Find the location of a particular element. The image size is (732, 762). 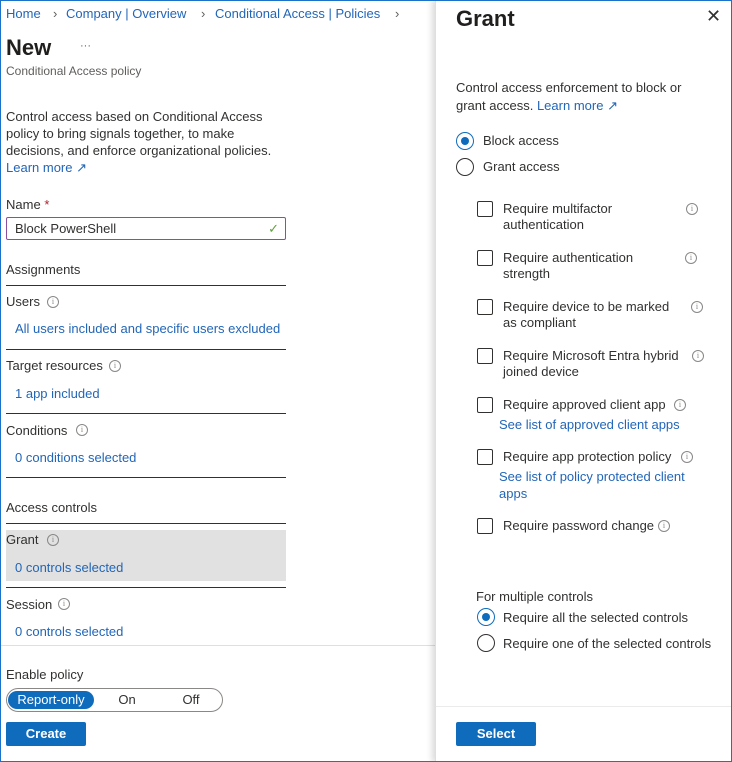

require-one-radio is located at coordinates (486, 643).